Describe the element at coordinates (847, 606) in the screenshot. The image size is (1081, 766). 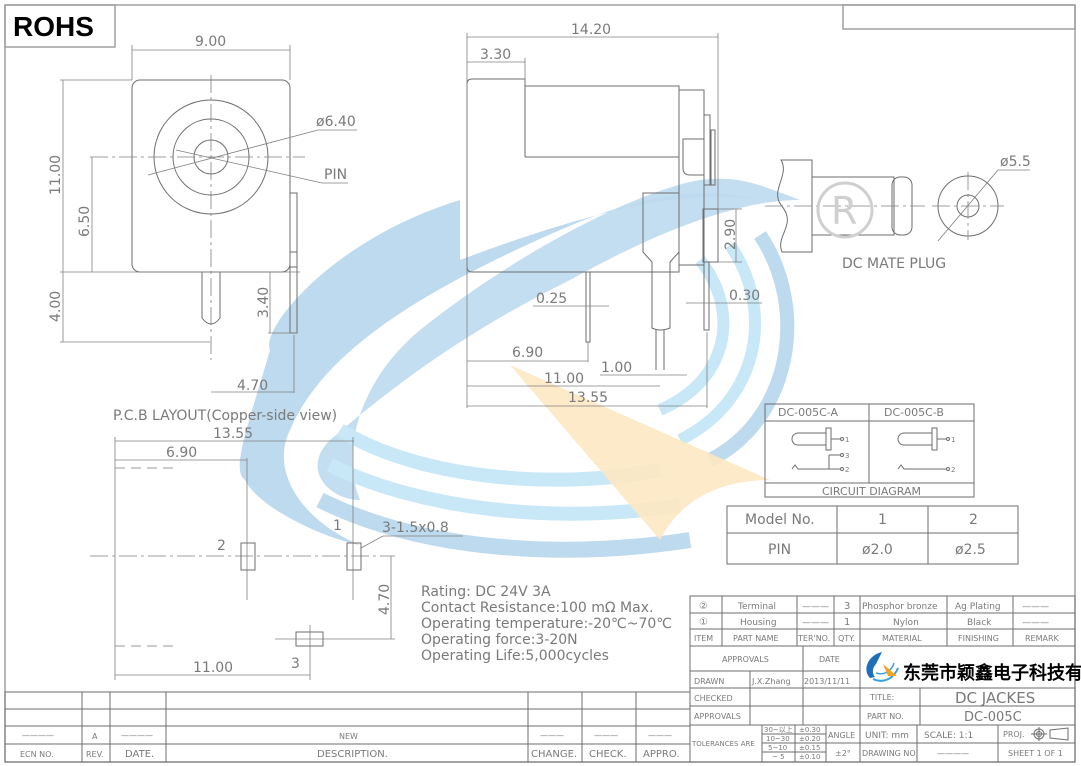
I see `bom-row1-qty: 3` at that location.